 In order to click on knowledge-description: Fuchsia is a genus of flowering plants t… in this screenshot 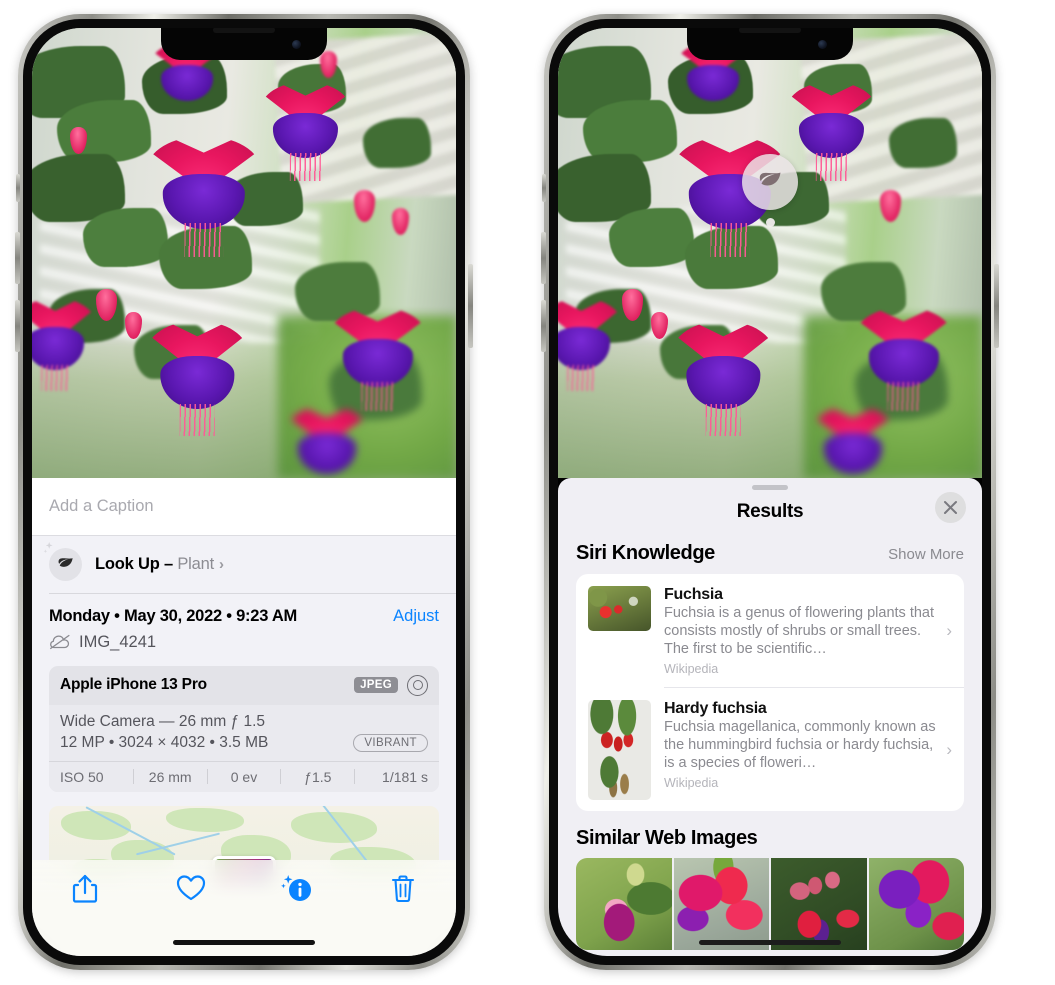, I will do `click(799, 631)`.